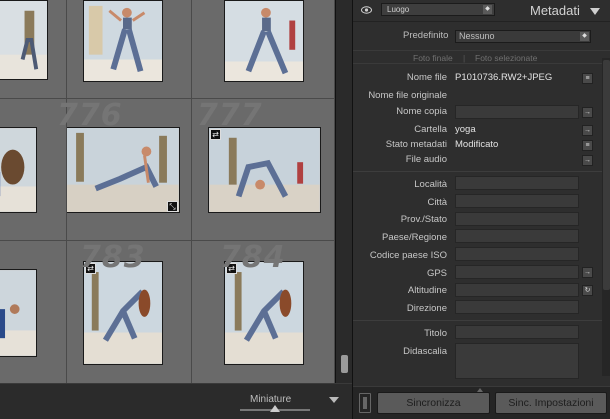 The width and height of the screenshot is (610, 419). What do you see at coordinates (426, 159) in the screenshot?
I see `audio-file-label: File audio` at bounding box center [426, 159].